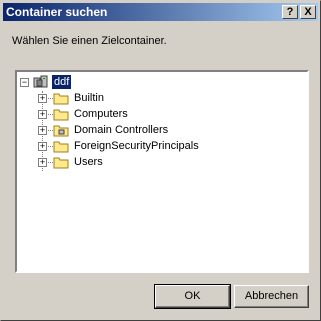  Describe the element at coordinates (162, 114) in the screenshot. I see `tree-item-computers: + Computers` at that location.